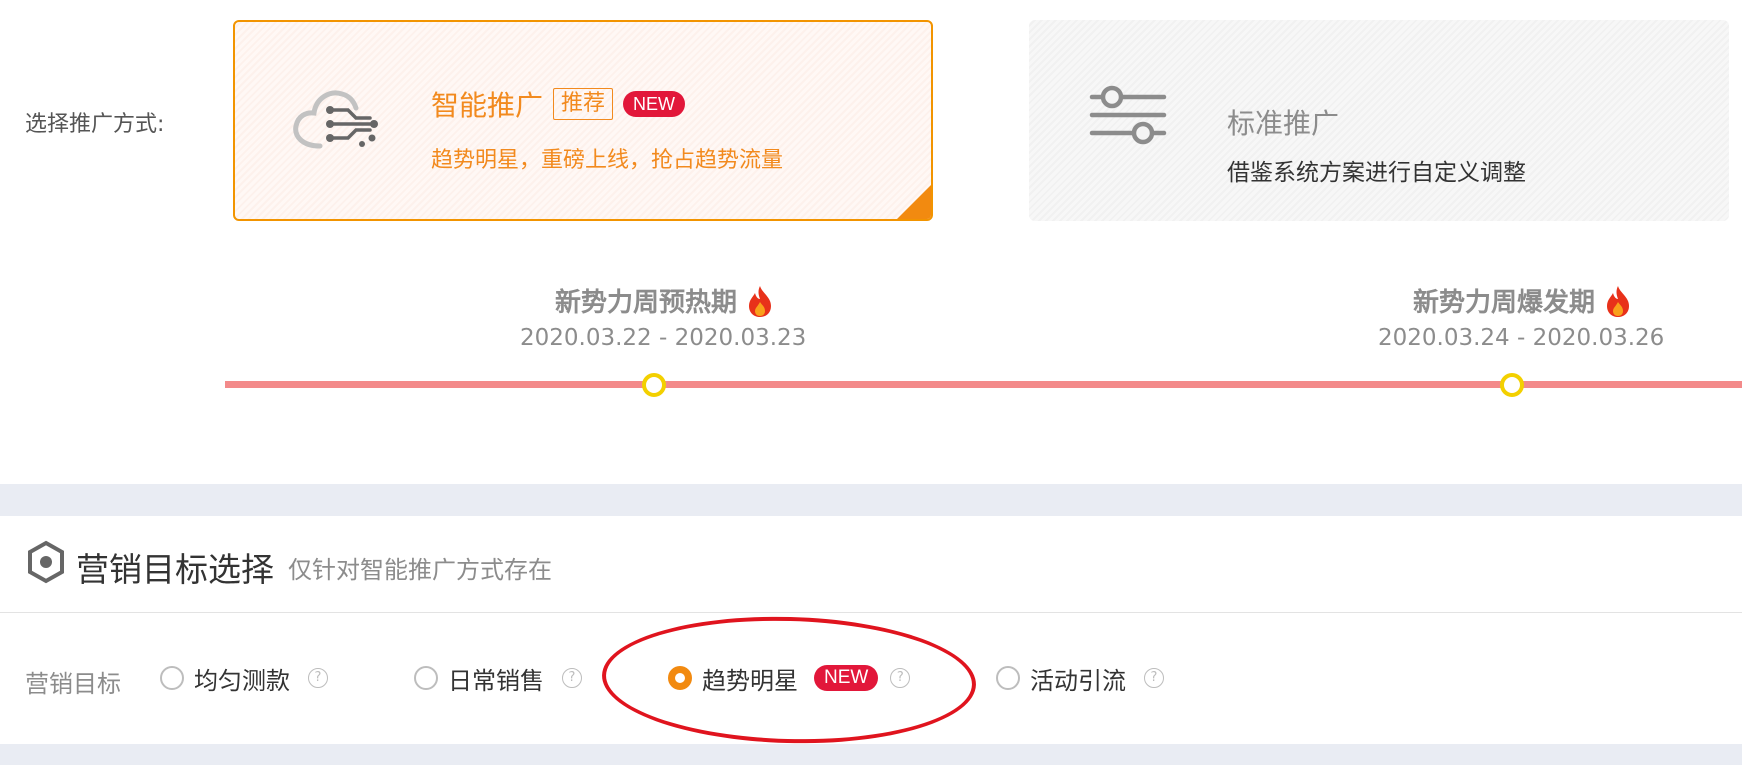 The width and height of the screenshot is (1742, 765). I want to click on smart-promotion-title: 智能推广, so click(487, 105).